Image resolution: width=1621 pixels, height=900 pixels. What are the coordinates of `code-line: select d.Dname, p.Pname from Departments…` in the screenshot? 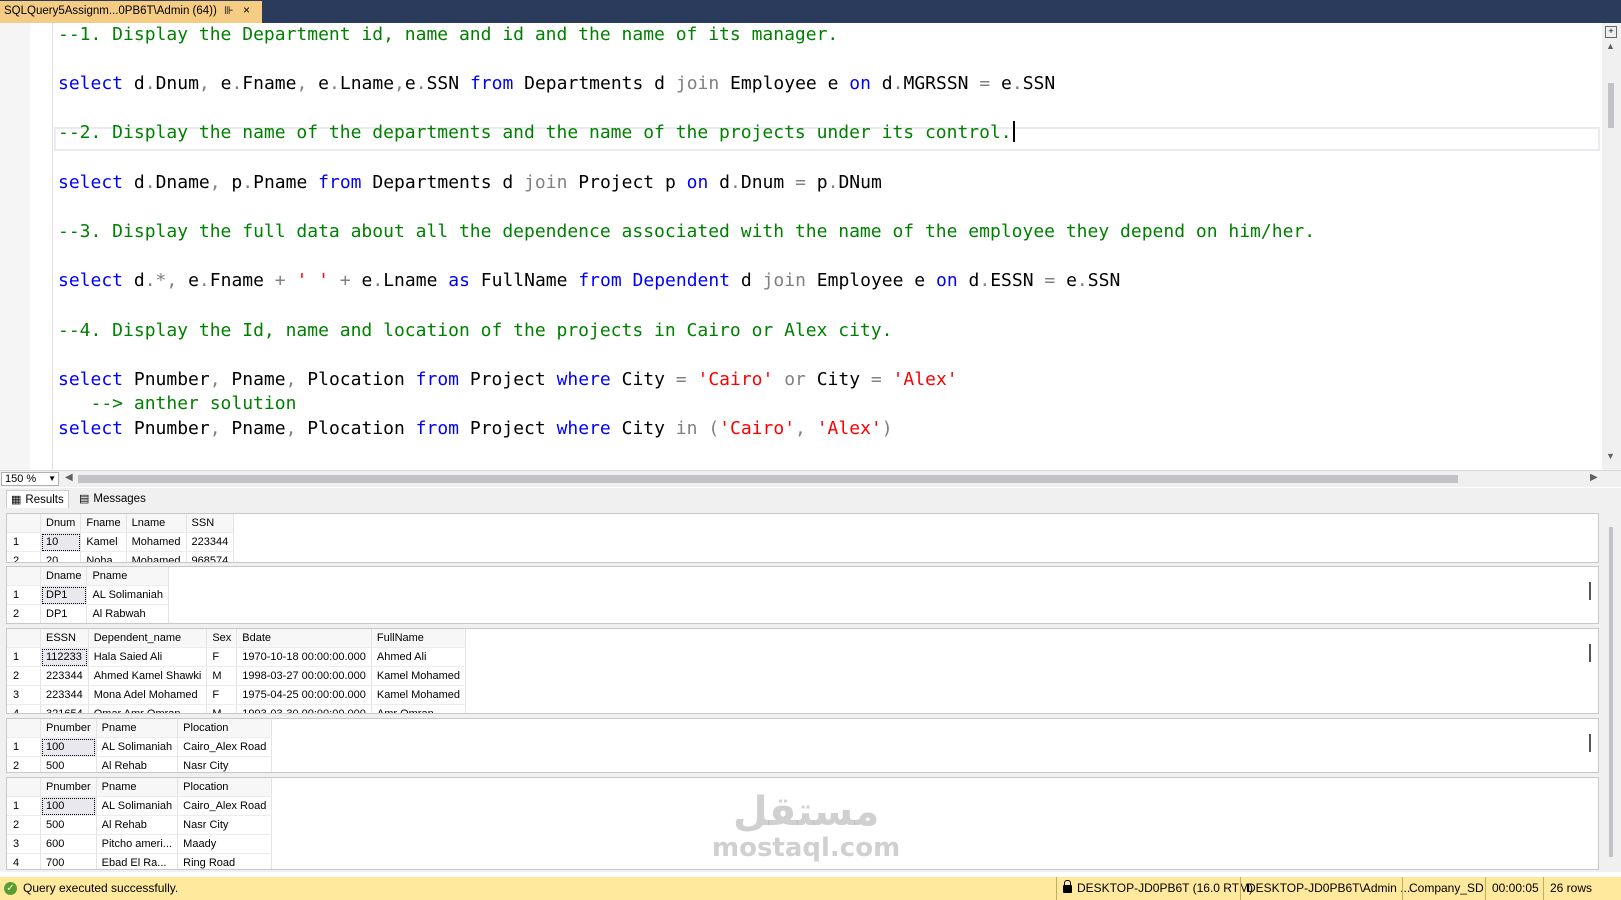 It's located at (470, 183).